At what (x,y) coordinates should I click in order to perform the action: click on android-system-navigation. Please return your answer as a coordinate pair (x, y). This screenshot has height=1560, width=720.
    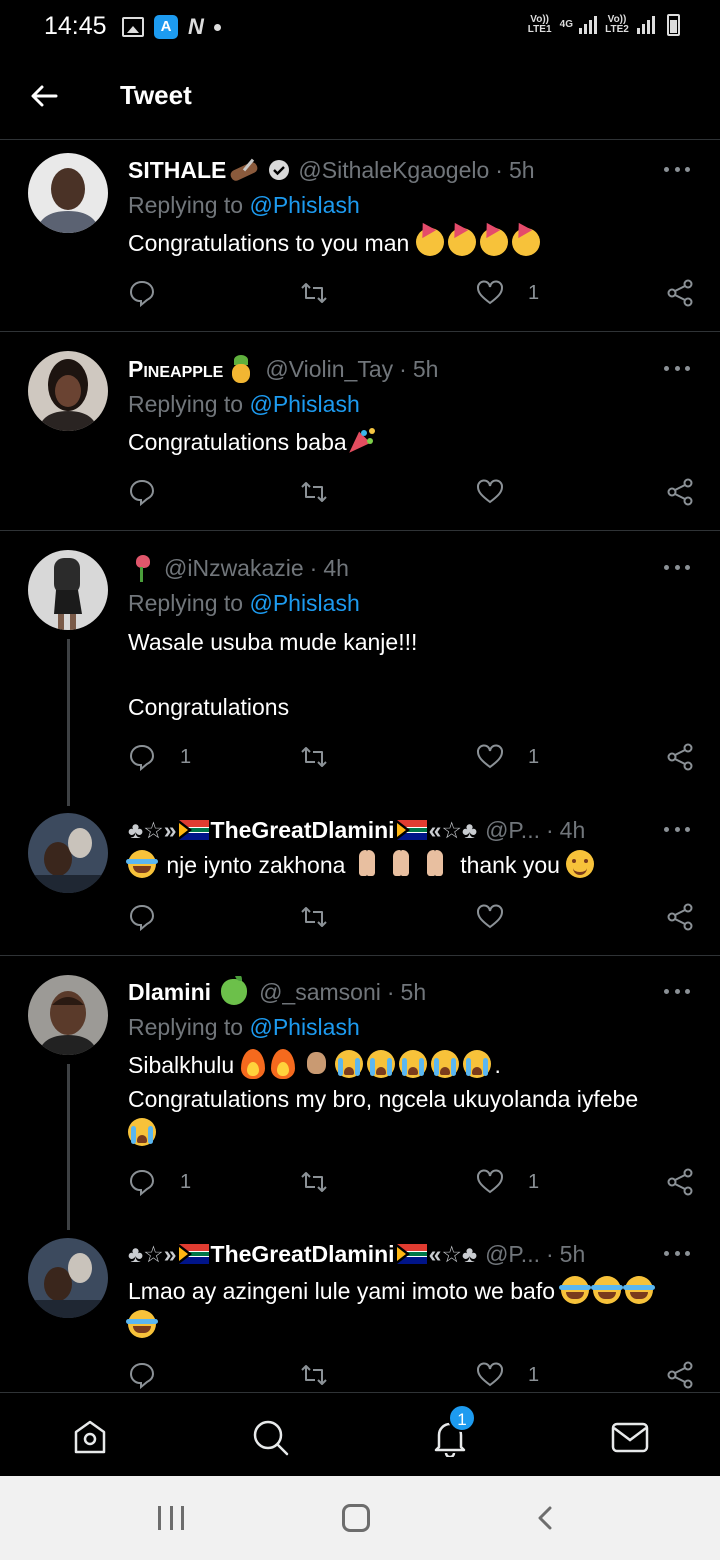
    Looking at the image, I should click on (360, 1518).